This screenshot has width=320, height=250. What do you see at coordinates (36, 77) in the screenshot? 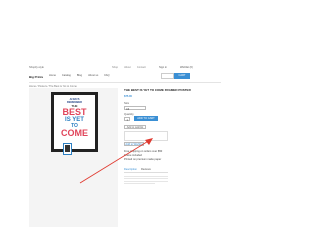
I see `store-name: Big Prints` at bounding box center [36, 77].